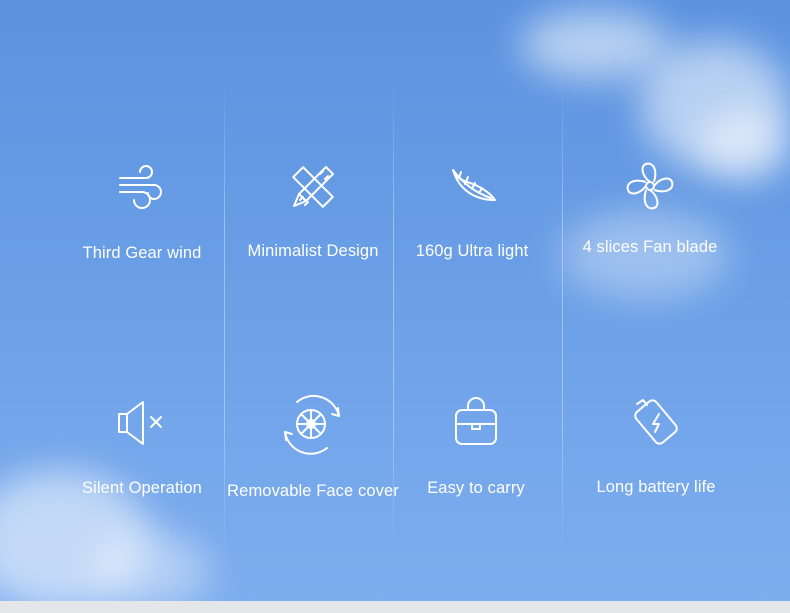 This screenshot has width=790, height=613. Describe the element at coordinates (313, 251) in the screenshot. I see `feature-label: Minimalist Design` at that location.